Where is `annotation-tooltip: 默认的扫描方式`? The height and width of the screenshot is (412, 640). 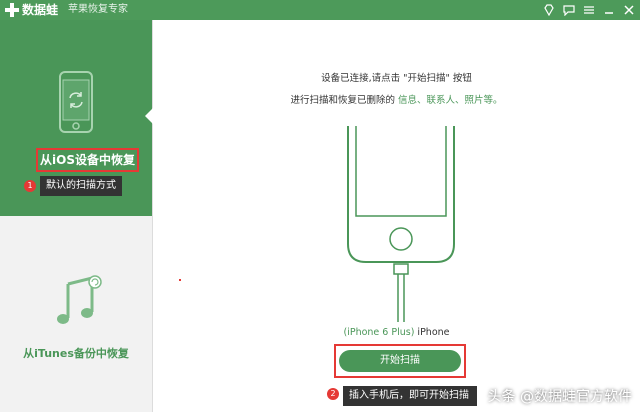
annotation-tooltip: 默认的扫描方式 is located at coordinates (81, 186).